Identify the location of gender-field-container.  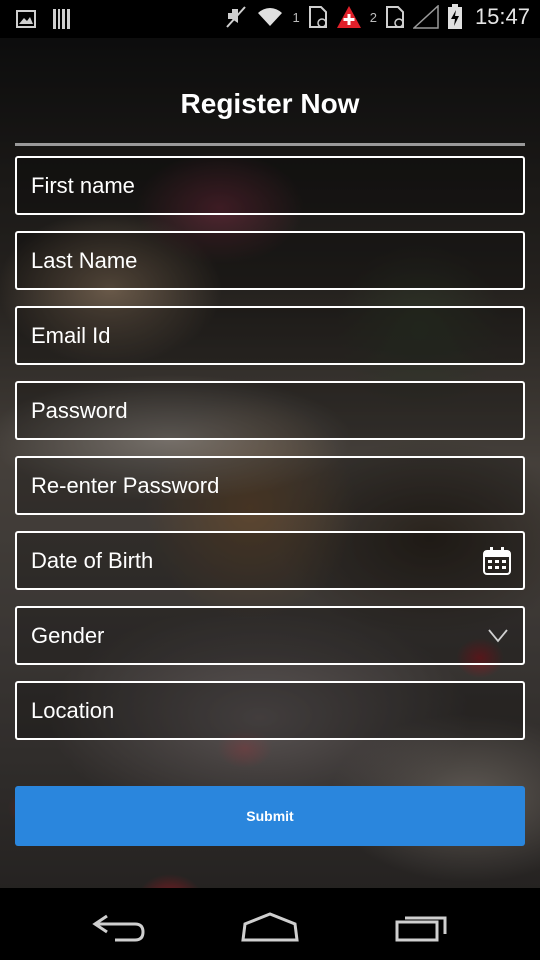
(270, 635).